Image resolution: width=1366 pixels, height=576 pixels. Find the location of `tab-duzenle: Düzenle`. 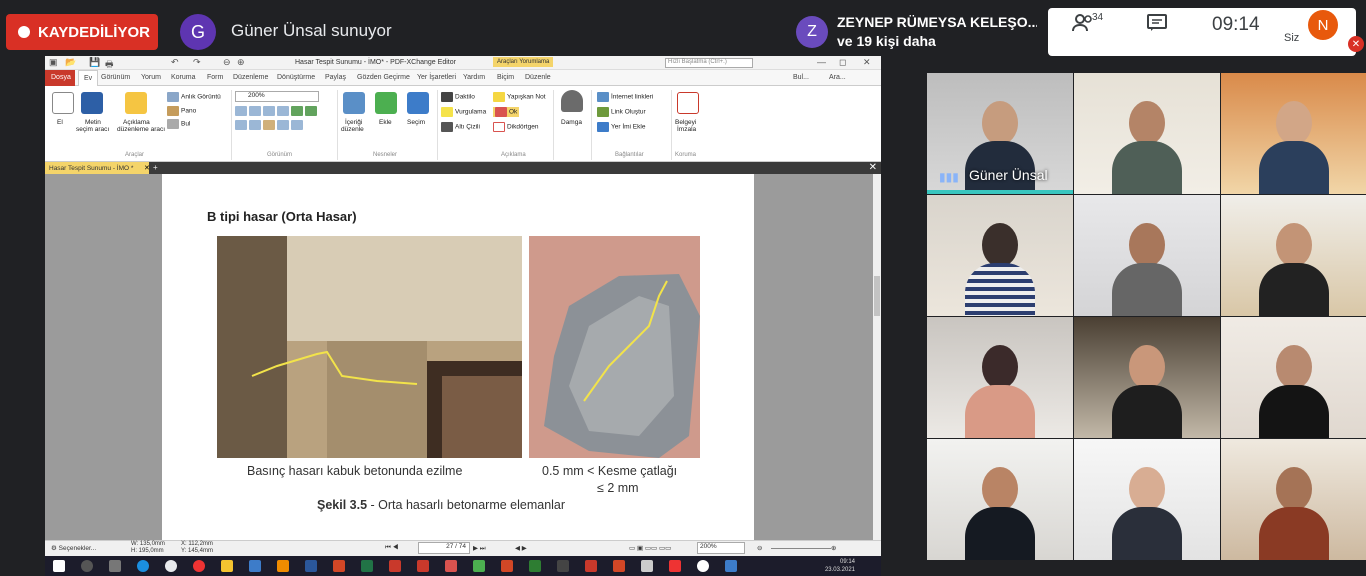

tab-duzenle: Düzenle is located at coordinates (538, 77).